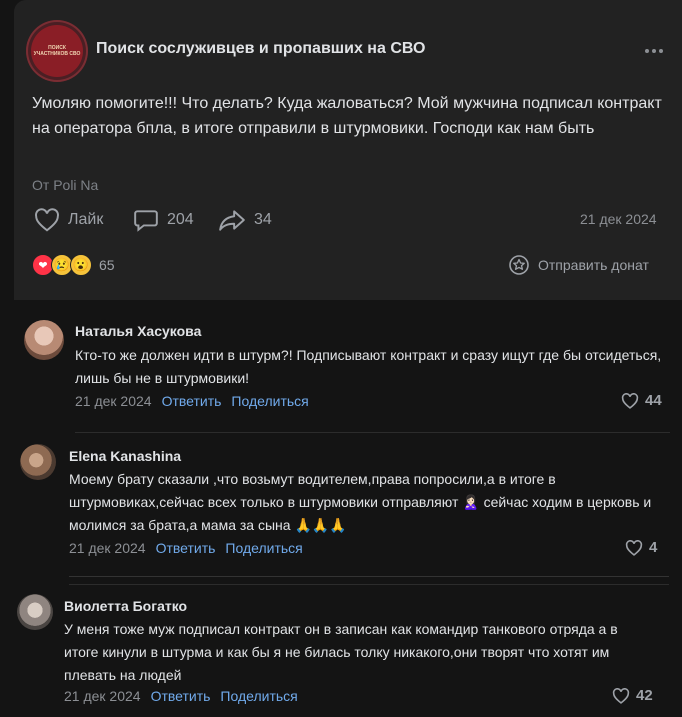 Image resolution: width=682 pixels, height=717 pixels. Describe the element at coordinates (180, 219) in the screenshot. I see `comments-count: 204` at that location.